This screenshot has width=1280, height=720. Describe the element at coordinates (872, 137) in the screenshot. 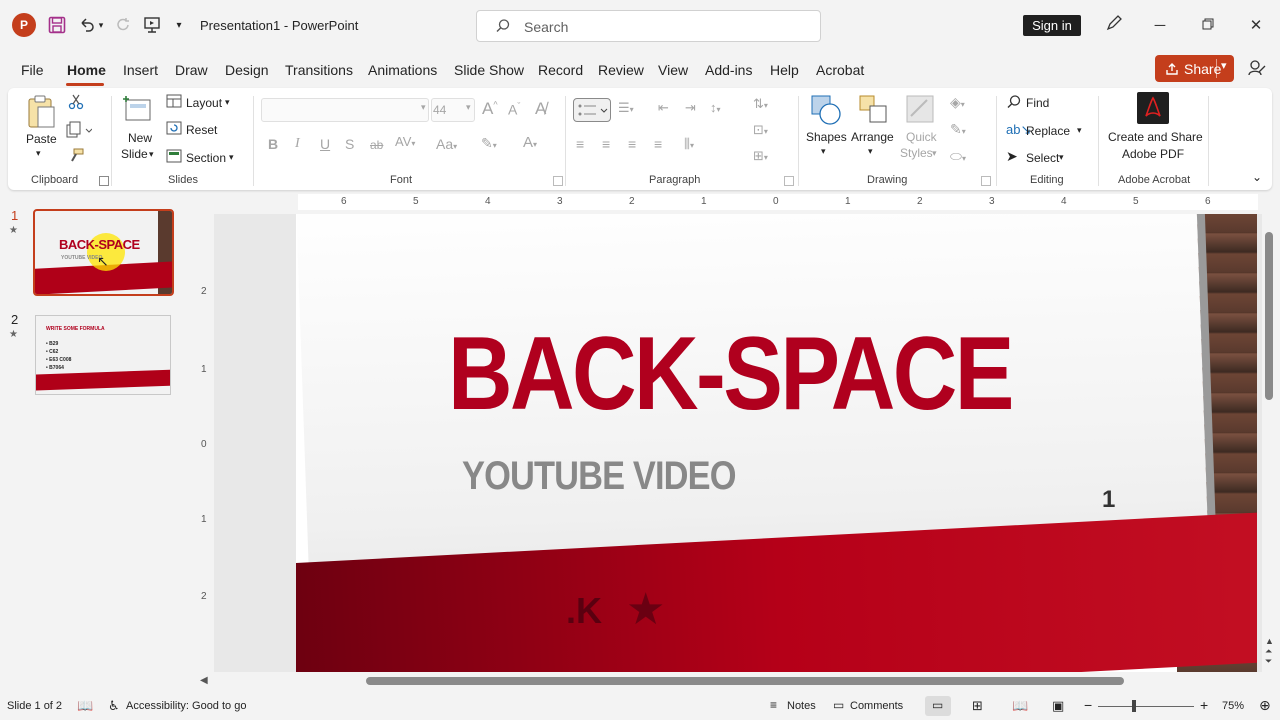

I see `arrange-button: Arrange` at that location.